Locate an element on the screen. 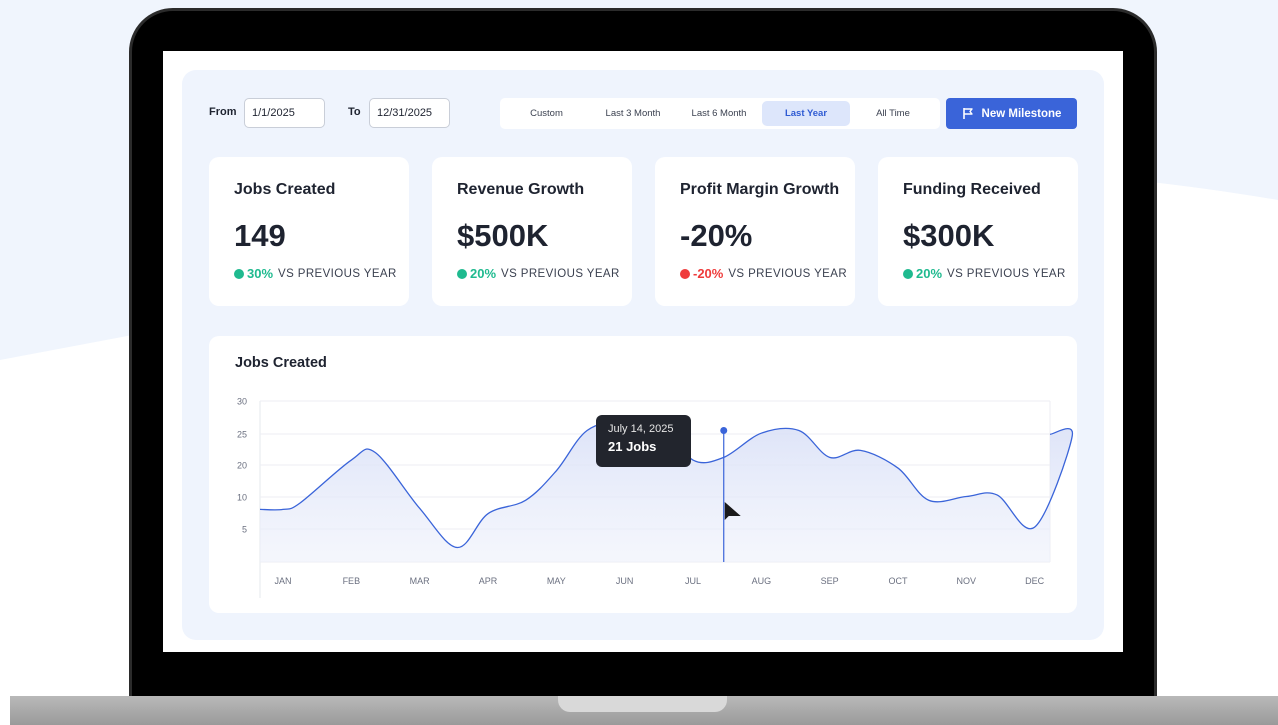 This screenshot has height=725, width=1278. chart-tooltip: July 14, 2025 21 Jobs is located at coordinates (643, 441).